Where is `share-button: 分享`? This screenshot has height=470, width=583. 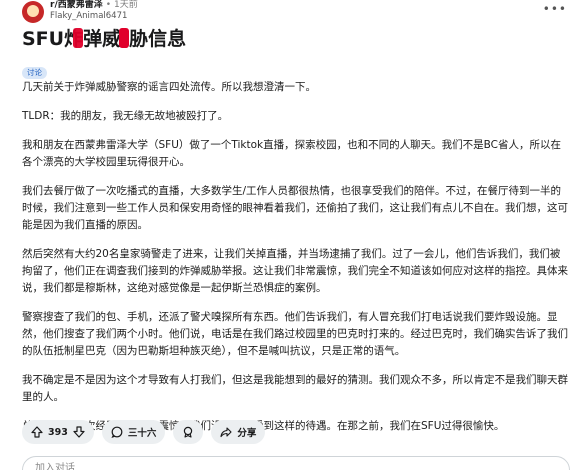 share-button: 分享 is located at coordinates (238, 432).